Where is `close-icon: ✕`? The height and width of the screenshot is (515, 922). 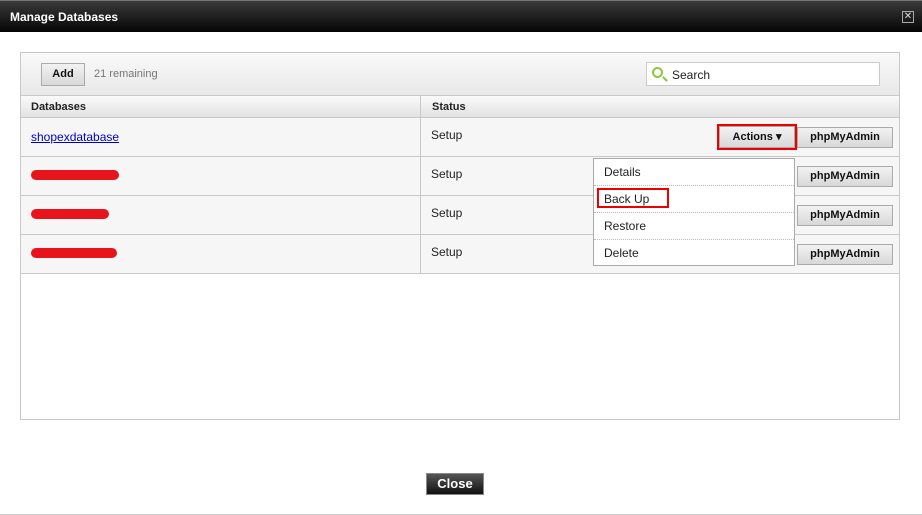
close-icon: ✕ is located at coordinates (908, 17).